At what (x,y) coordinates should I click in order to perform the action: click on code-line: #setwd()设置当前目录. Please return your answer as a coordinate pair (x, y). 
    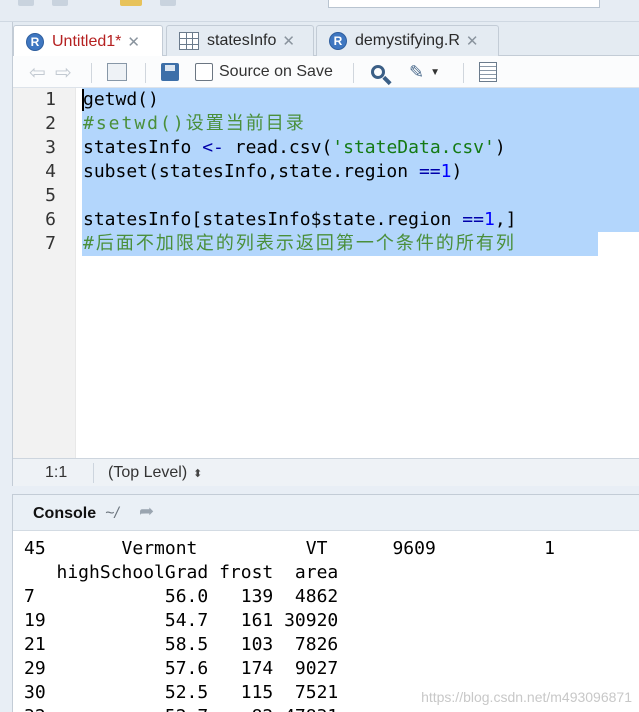
    Looking at the image, I should click on (194, 124).